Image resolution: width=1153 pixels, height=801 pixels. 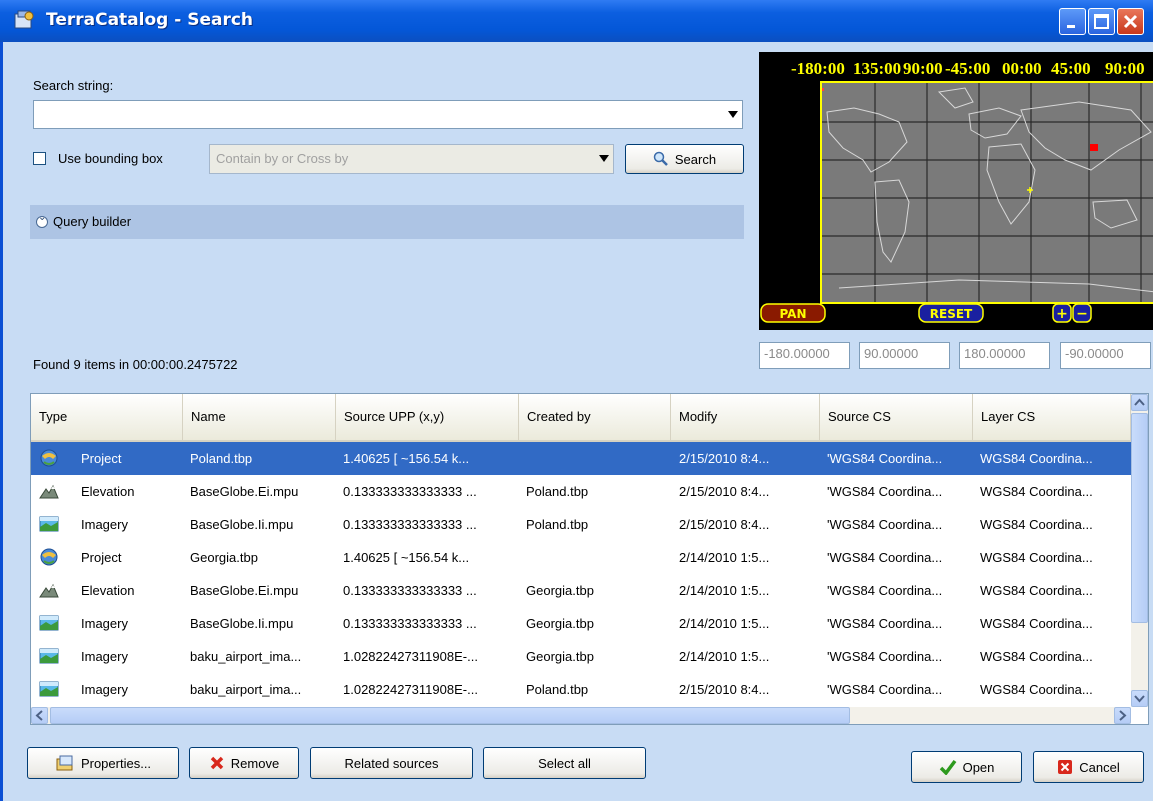 I want to click on vertical-scroll-thumb, so click(x=1139, y=518).